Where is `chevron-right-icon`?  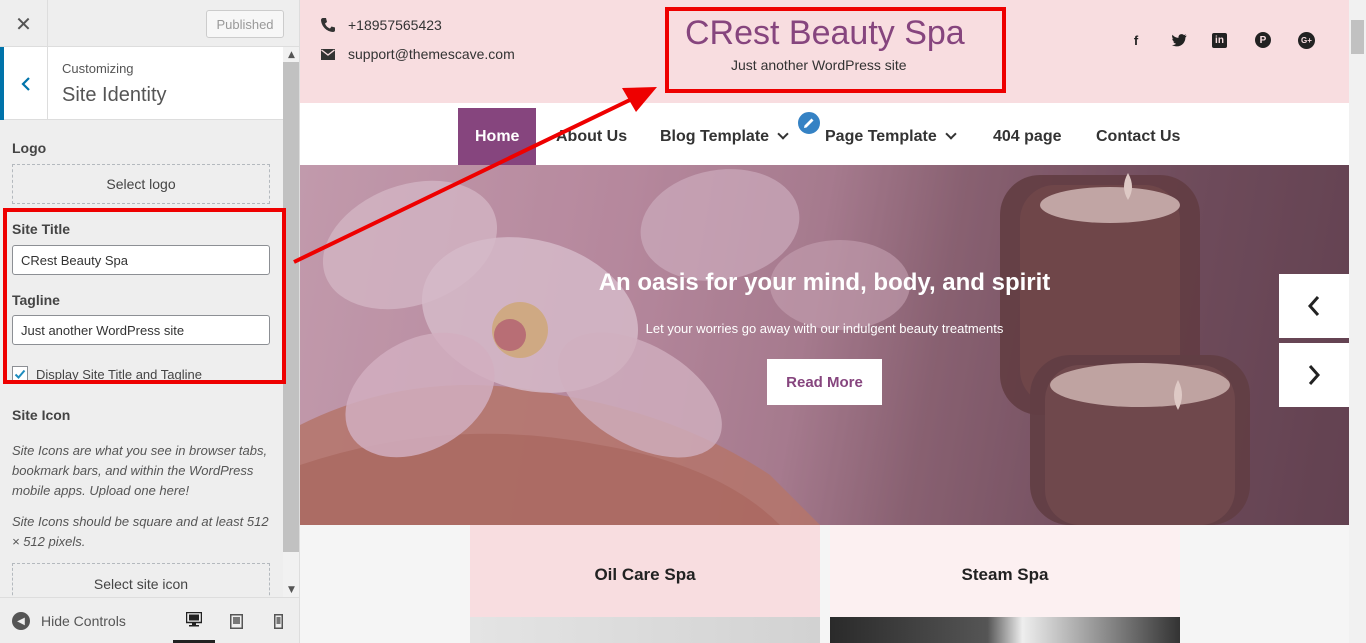 chevron-right-icon is located at coordinates (1314, 375).